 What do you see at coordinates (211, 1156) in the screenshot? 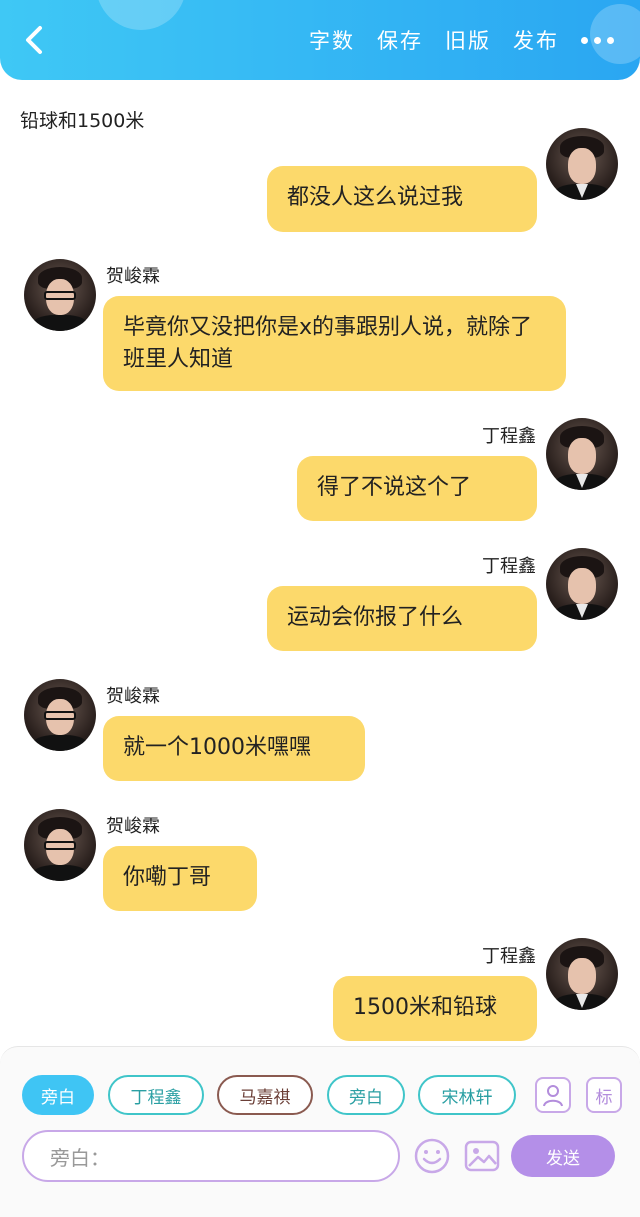
I see `dialogue-input: 旁白：` at bounding box center [211, 1156].